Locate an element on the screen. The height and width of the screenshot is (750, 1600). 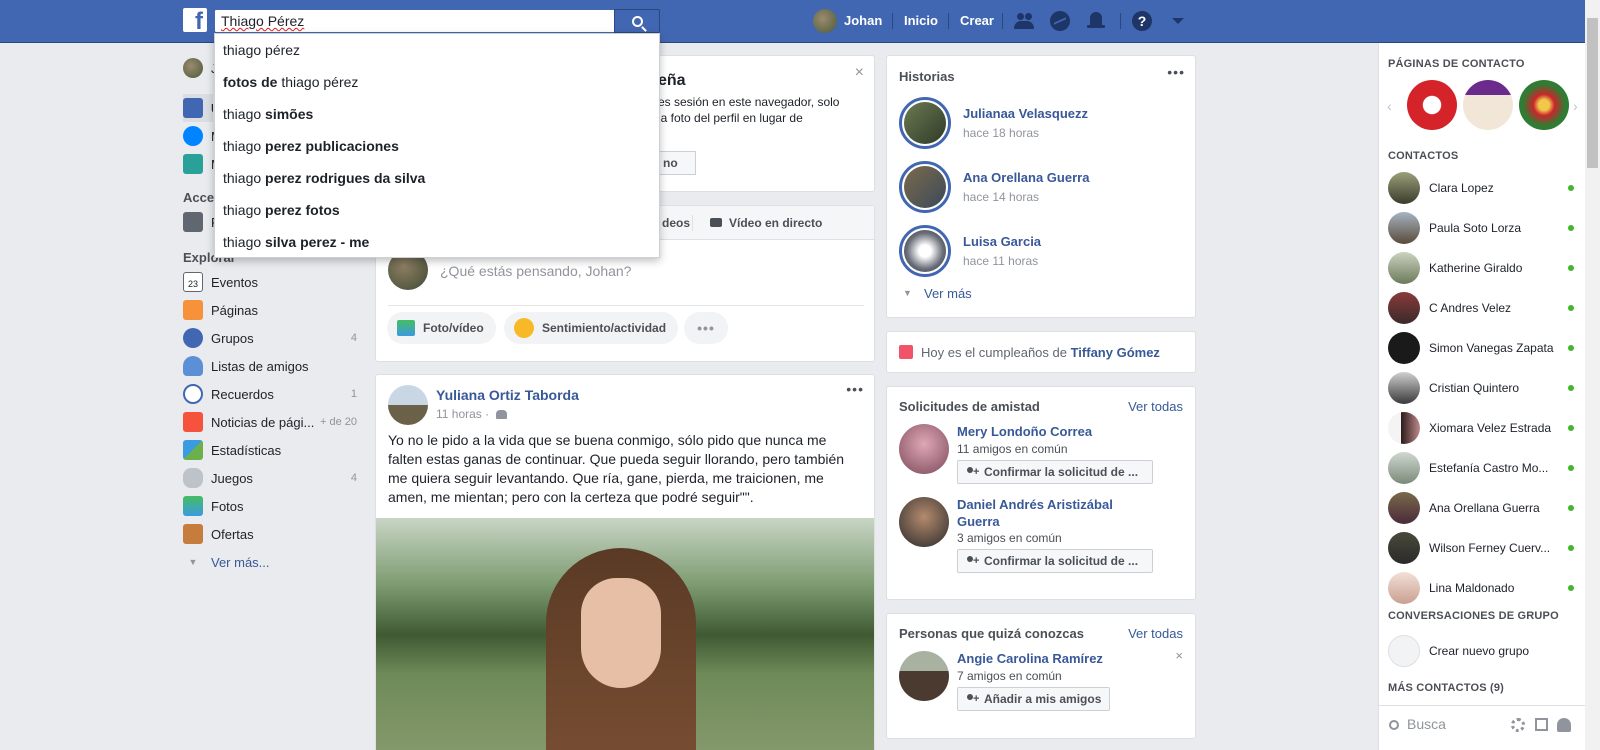
birthday-person-link: Tiffany Gómez is located at coordinates (1115, 352).